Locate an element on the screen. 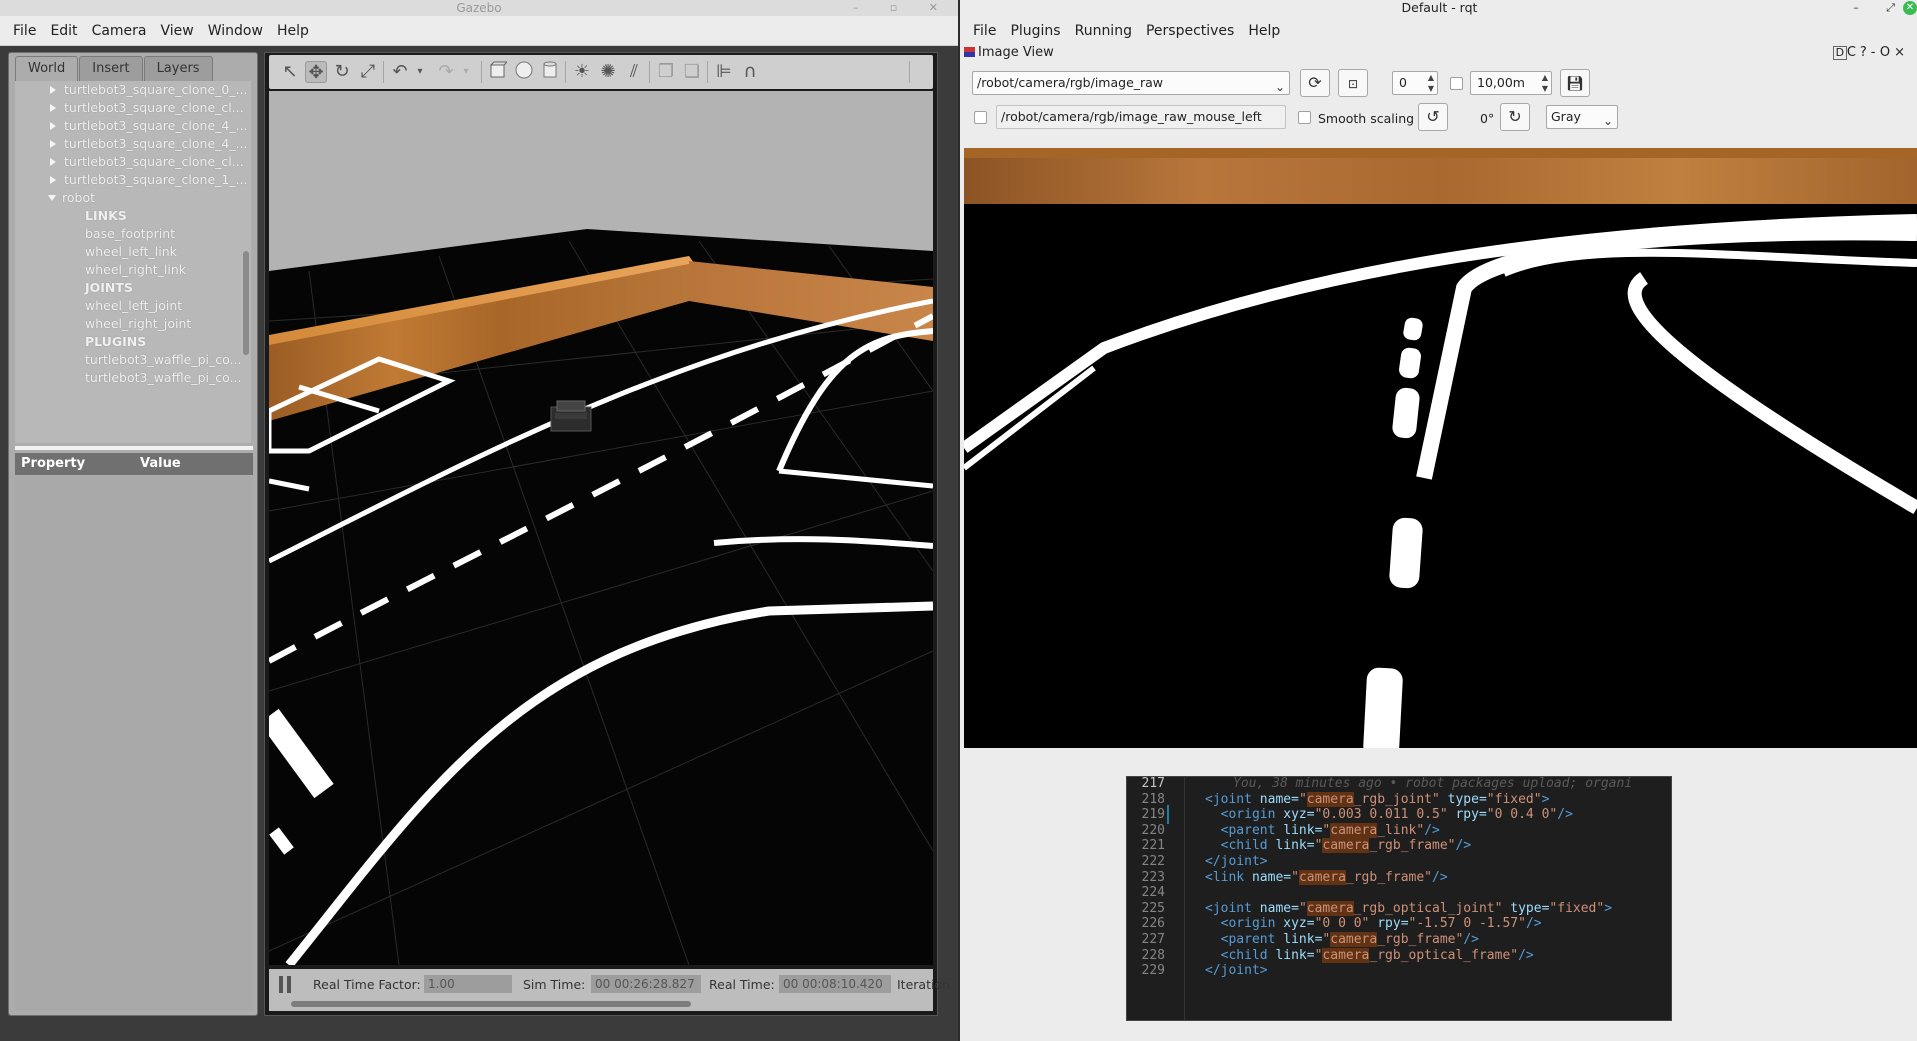 The height and width of the screenshot is (1041, 1917). copy-icon: ❐ is located at coordinates (666, 72).